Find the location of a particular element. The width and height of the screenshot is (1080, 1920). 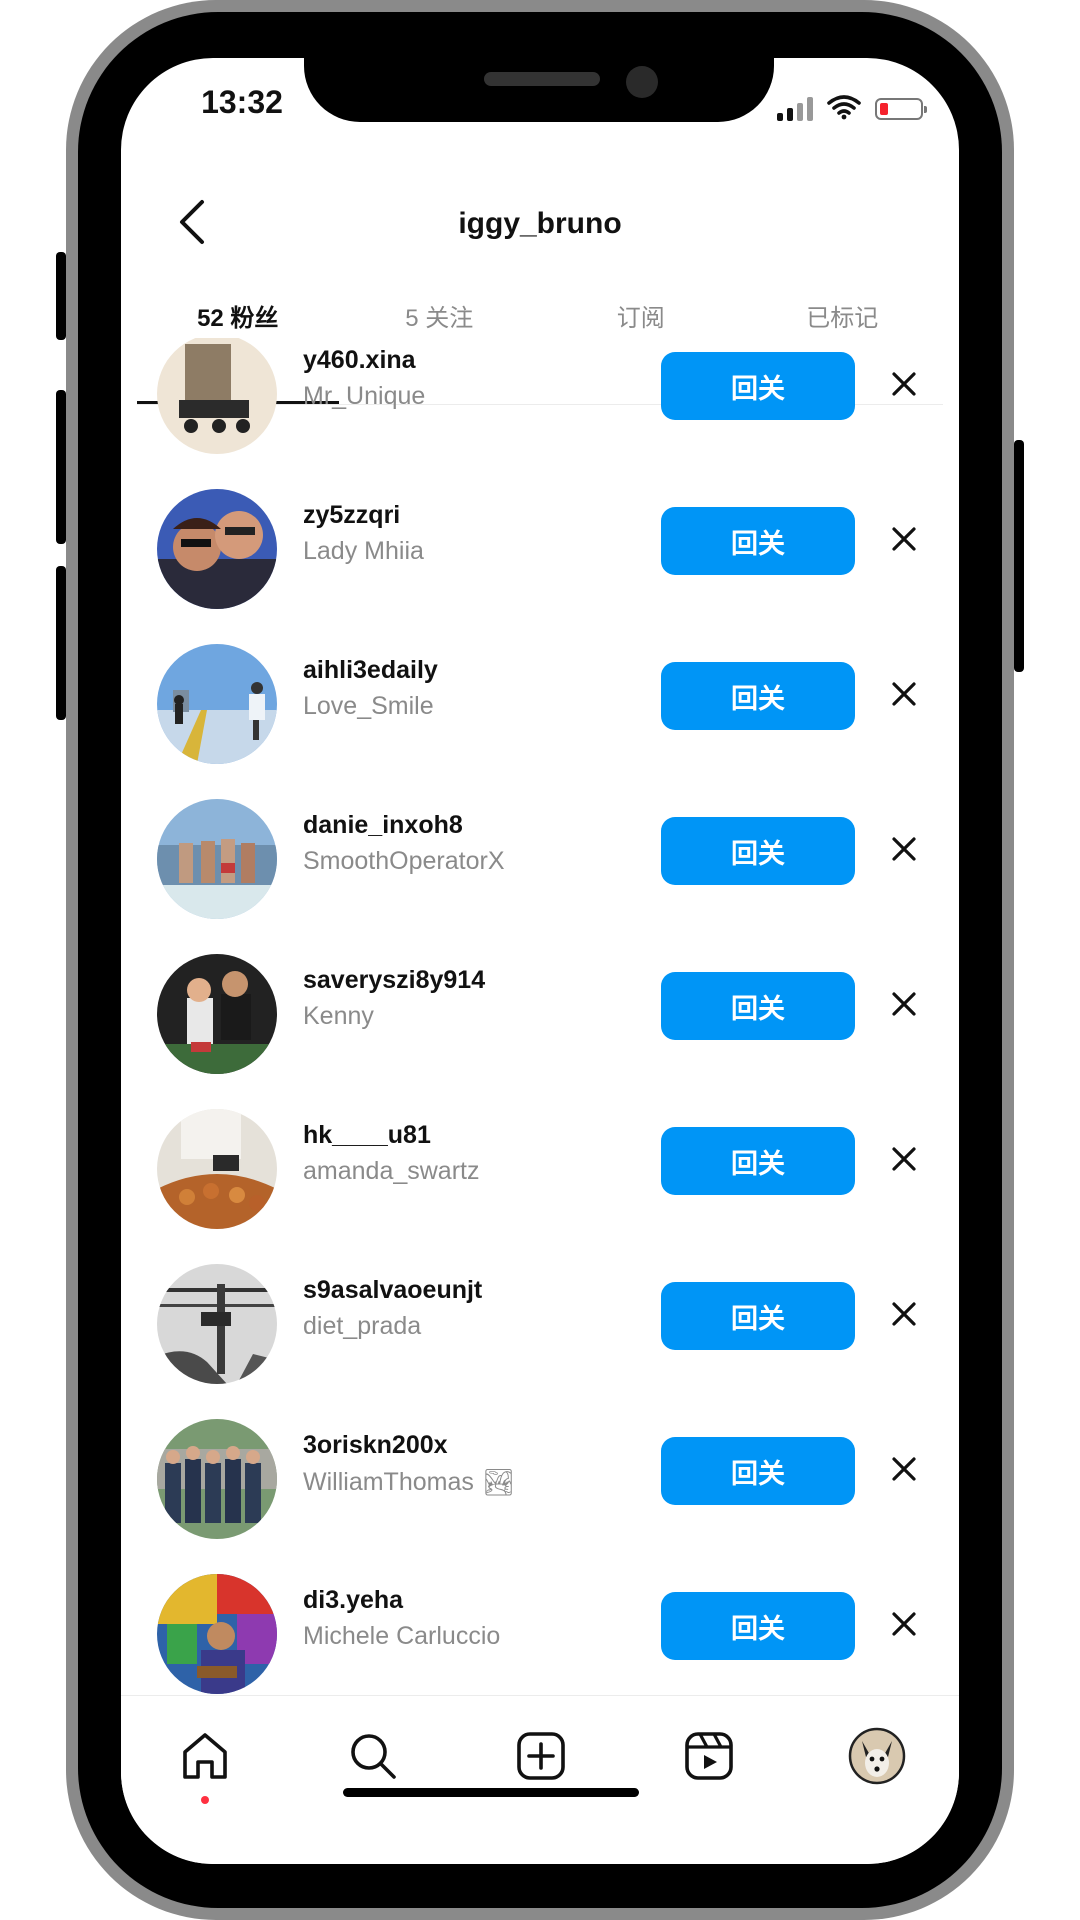

side-button-mute is located at coordinates (61, 296).